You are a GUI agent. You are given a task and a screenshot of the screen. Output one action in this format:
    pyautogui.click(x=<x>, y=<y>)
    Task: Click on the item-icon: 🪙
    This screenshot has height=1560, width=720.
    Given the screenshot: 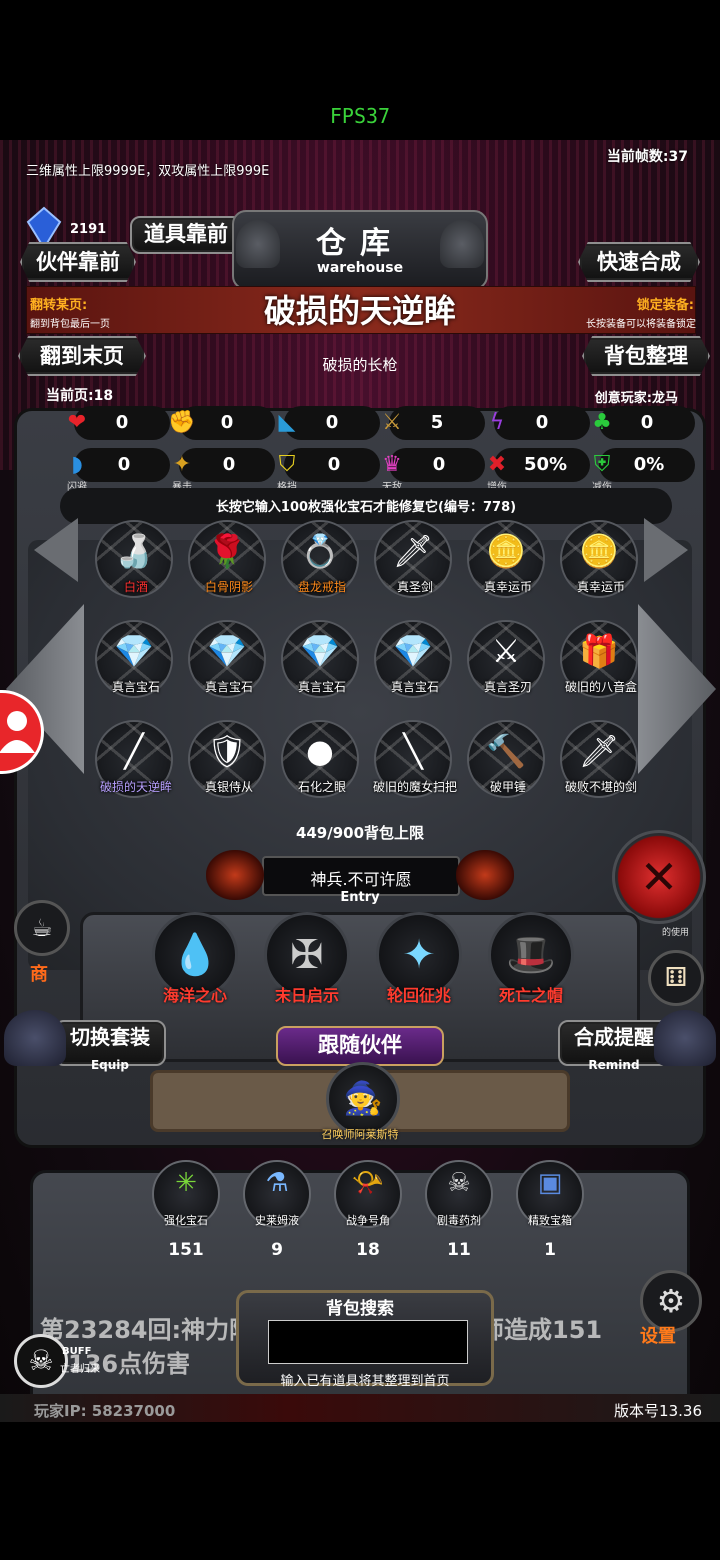 What is the action you would take?
    pyautogui.click(x=599, y=551)
    